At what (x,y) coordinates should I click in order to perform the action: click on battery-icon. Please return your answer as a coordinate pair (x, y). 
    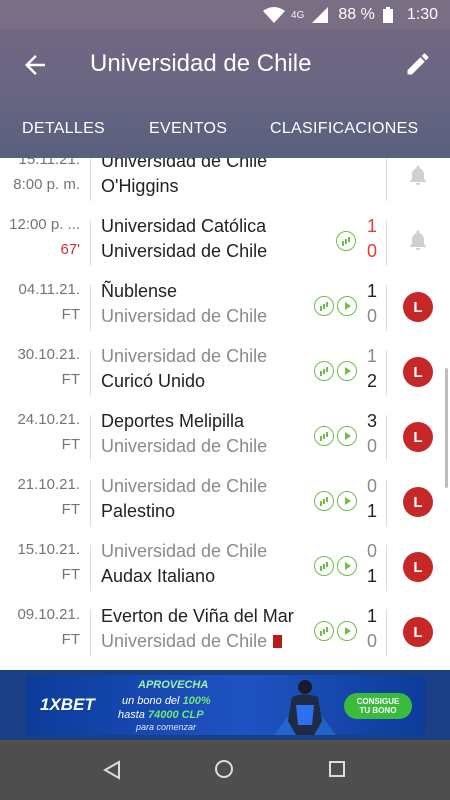
    Looking at the image, I should click on (387, 15).